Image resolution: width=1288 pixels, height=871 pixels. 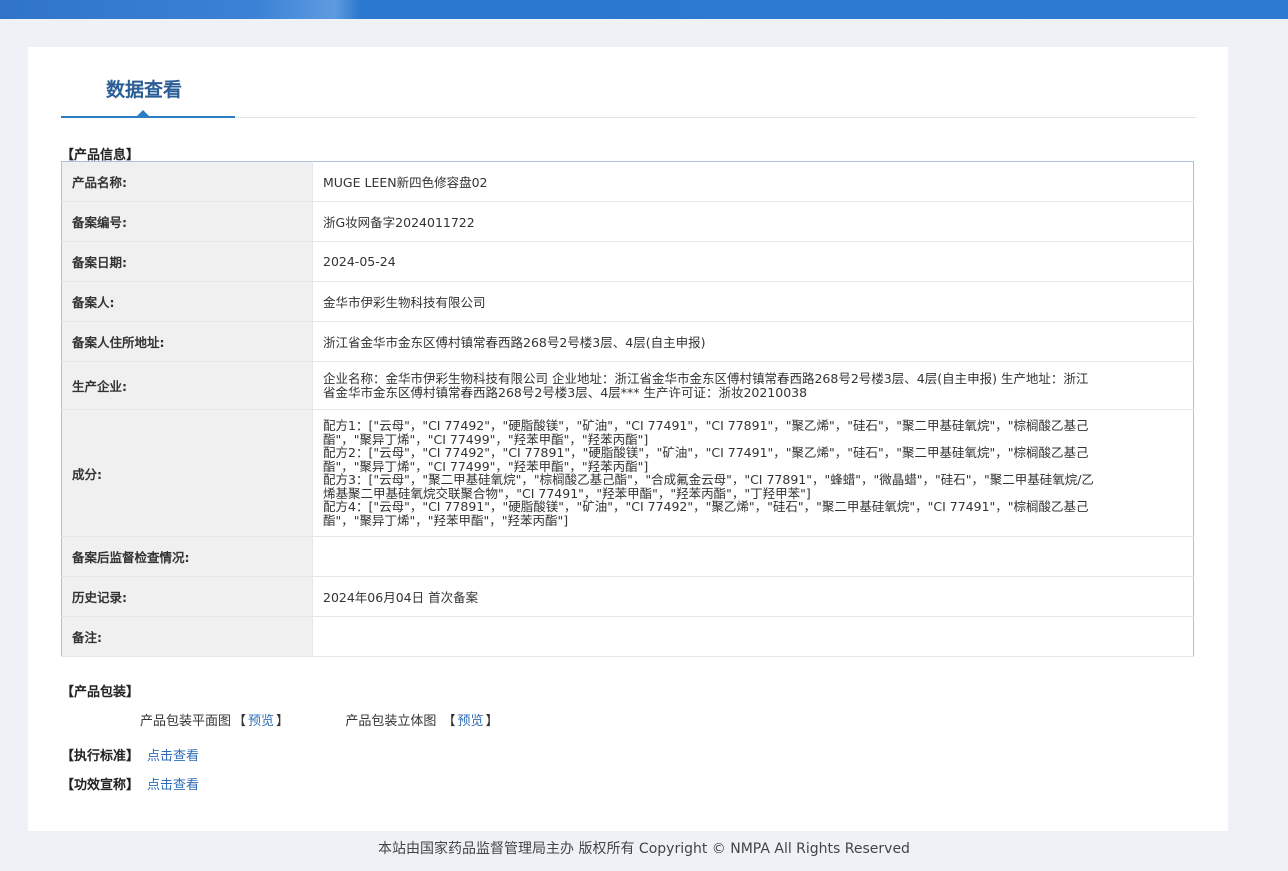 What do you see at coordinates (187, 596) in the screenshot?
I see `row-key: 历史记录:` at bounding box center [187, 596].